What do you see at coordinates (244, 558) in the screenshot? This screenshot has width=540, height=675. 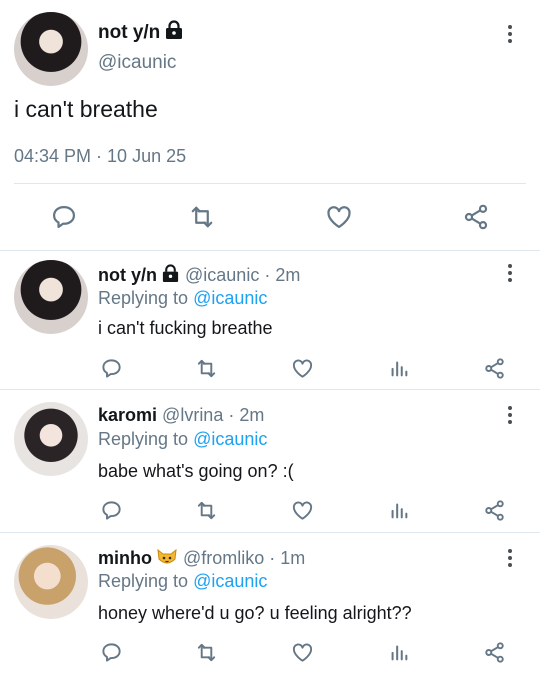 I see `handle-and-time: @fromliko · 1m` at bounding box center [244, 558].